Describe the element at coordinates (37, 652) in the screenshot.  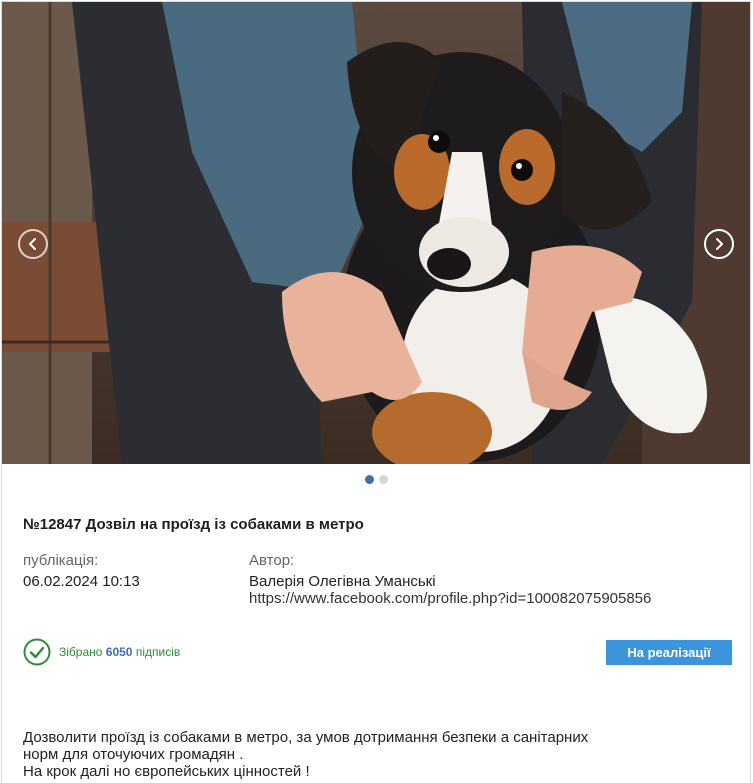
I see `check-circle-icon` at that location.